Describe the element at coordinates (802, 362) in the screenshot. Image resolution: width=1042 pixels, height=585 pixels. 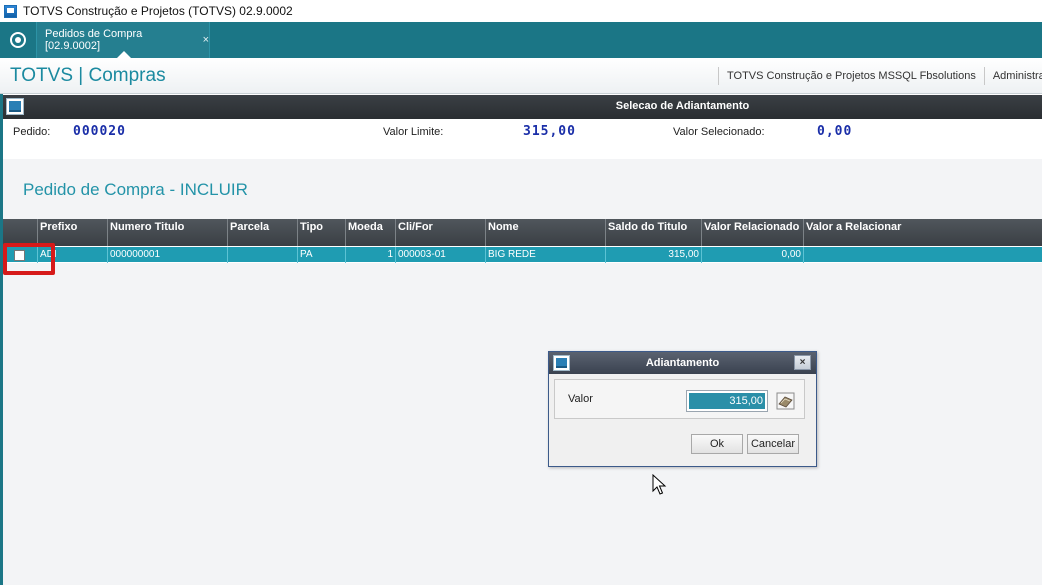
I see `close-icon: ×` at that location.